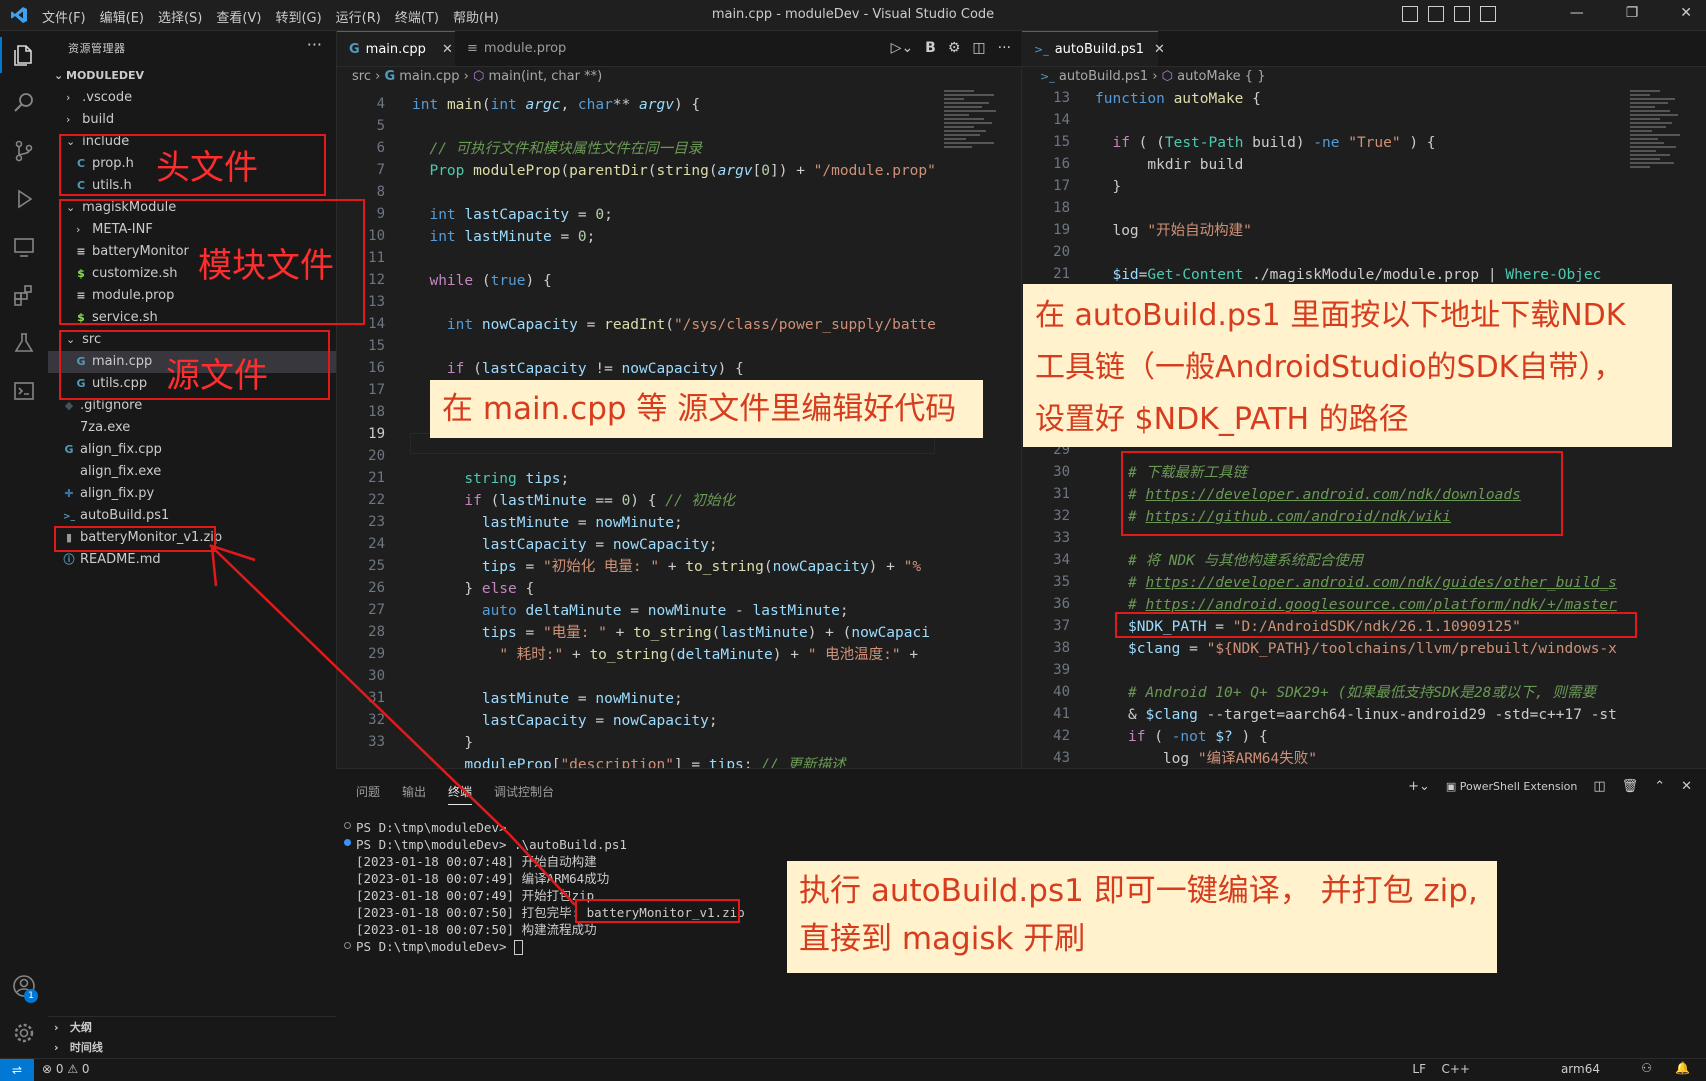 The image size is (1706, 1081). What do you see at coordinates (978, 48) in the screenshot?
I see `split-editor-icon: ◫` at bounding box center [978, 48].